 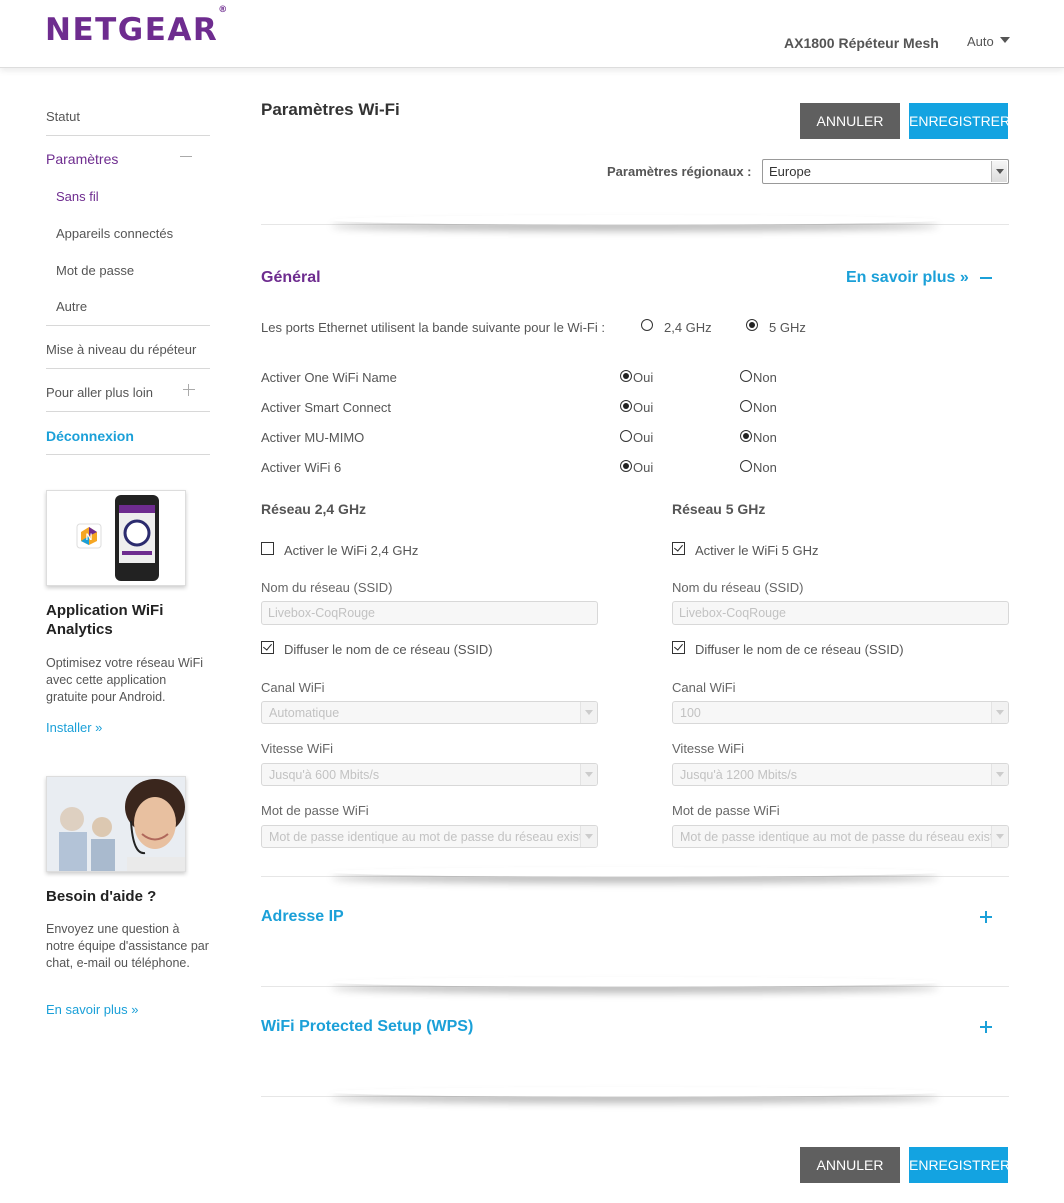 I want to click on product-name: AX1800 Répéteur Mesh, so click(x=861, y=43).